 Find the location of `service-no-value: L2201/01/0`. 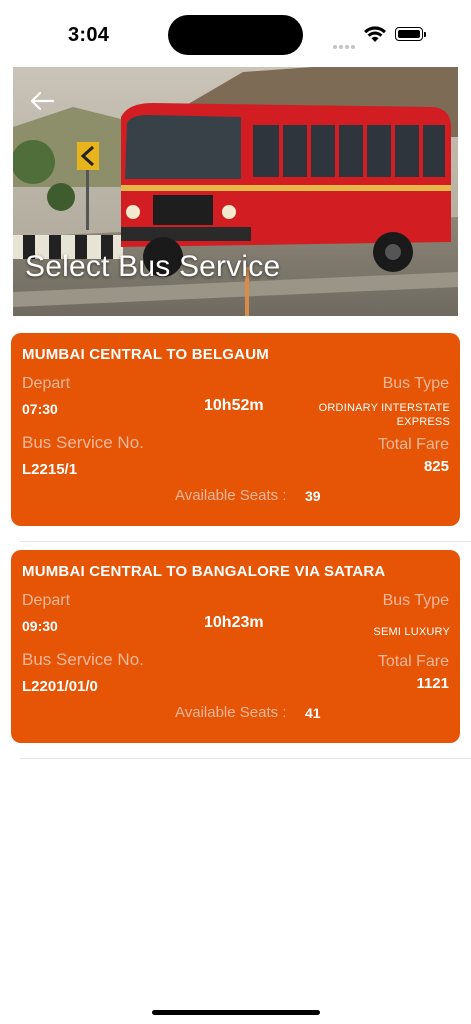

service-no-value: L2201/01/0 is located at coordinates (60, 686).